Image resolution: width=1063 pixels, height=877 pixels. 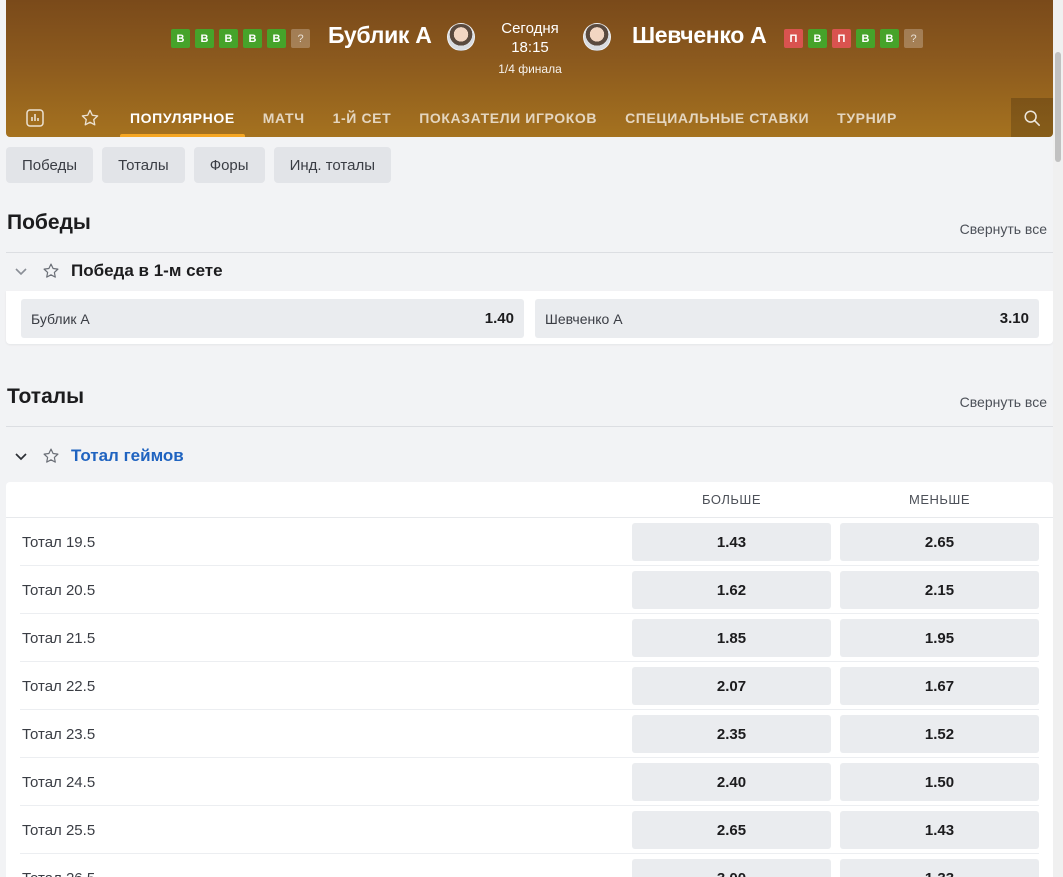 What do you see at coordinates (240, 38) in the screenshot?
I see `home-form: В В В В В?` at bounding box center [240, 38].